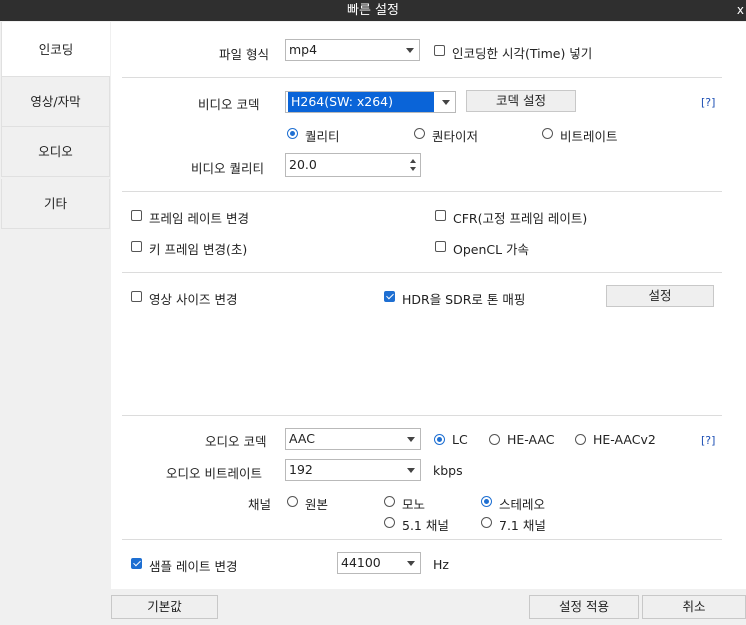 The height and width of the screenshot is (625, 746). What do you see at coordinates (440, 215) in the screenshot?
I see `cfr-checkbox` at bounding box center [440, 215].